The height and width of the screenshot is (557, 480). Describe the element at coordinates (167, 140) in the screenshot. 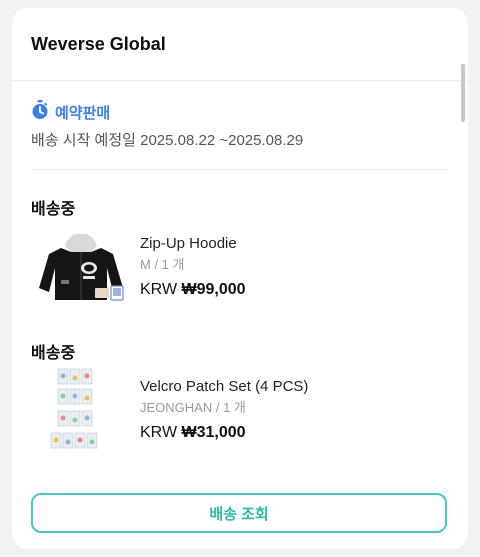

I see `ship-date: 배송 시작 예정일 2025.08.22 ~2025.08.29` at that location.